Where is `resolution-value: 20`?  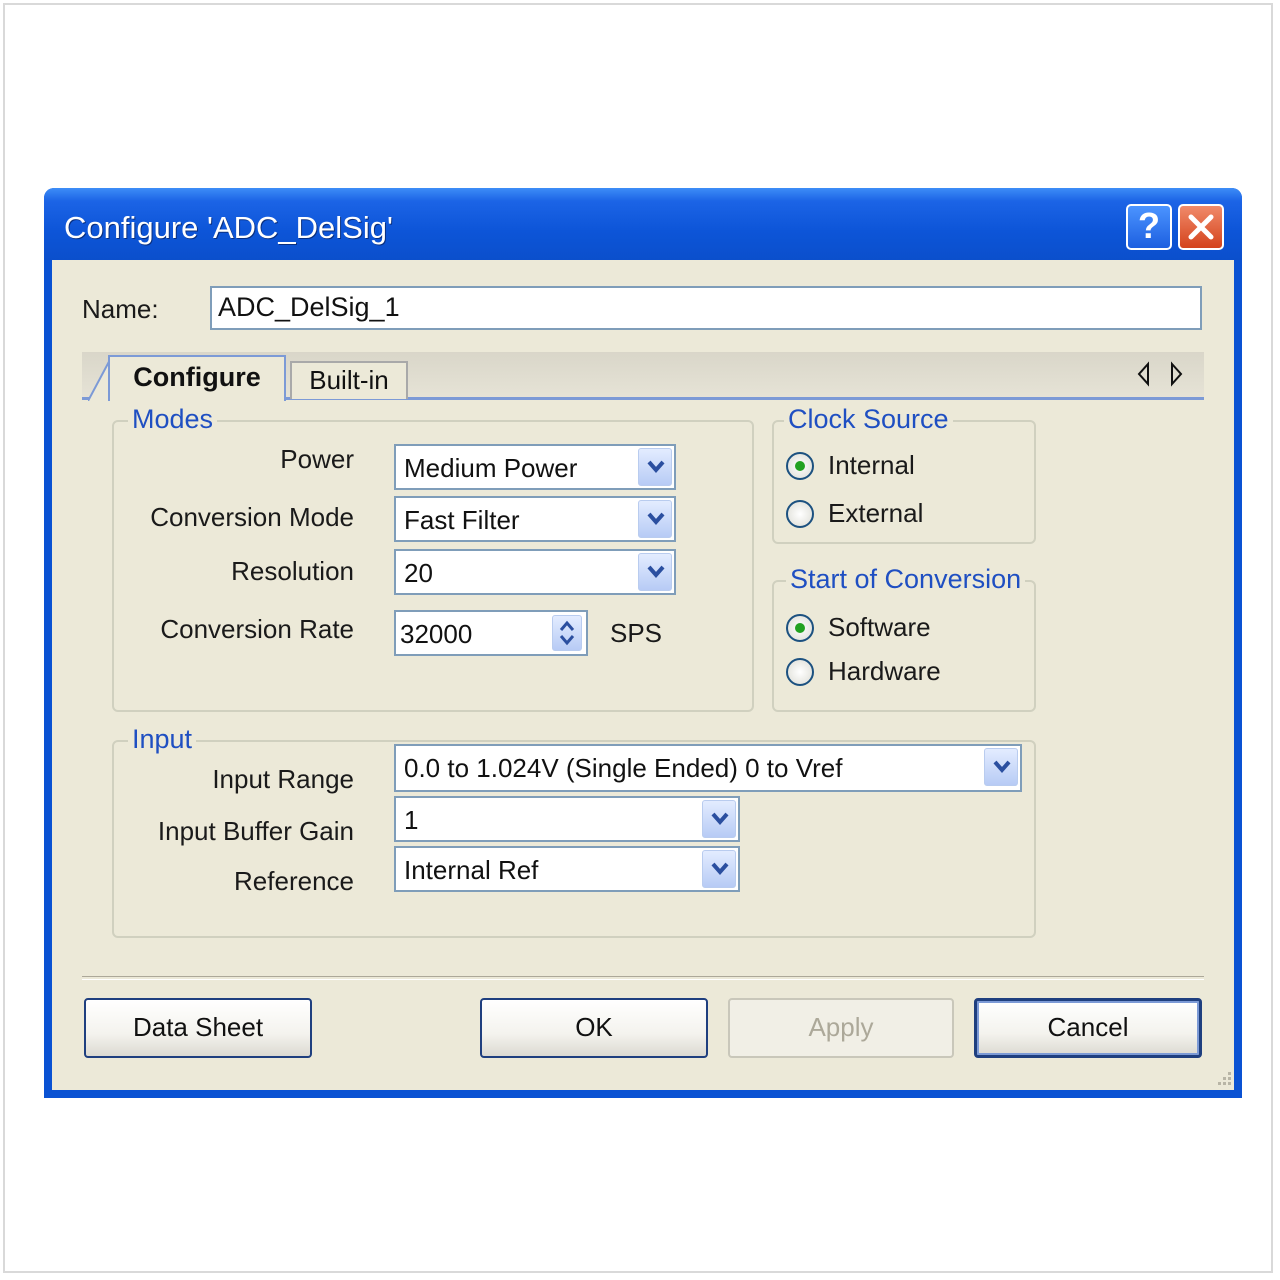
resolution-value: 20 is located at coordinates (418, 573).